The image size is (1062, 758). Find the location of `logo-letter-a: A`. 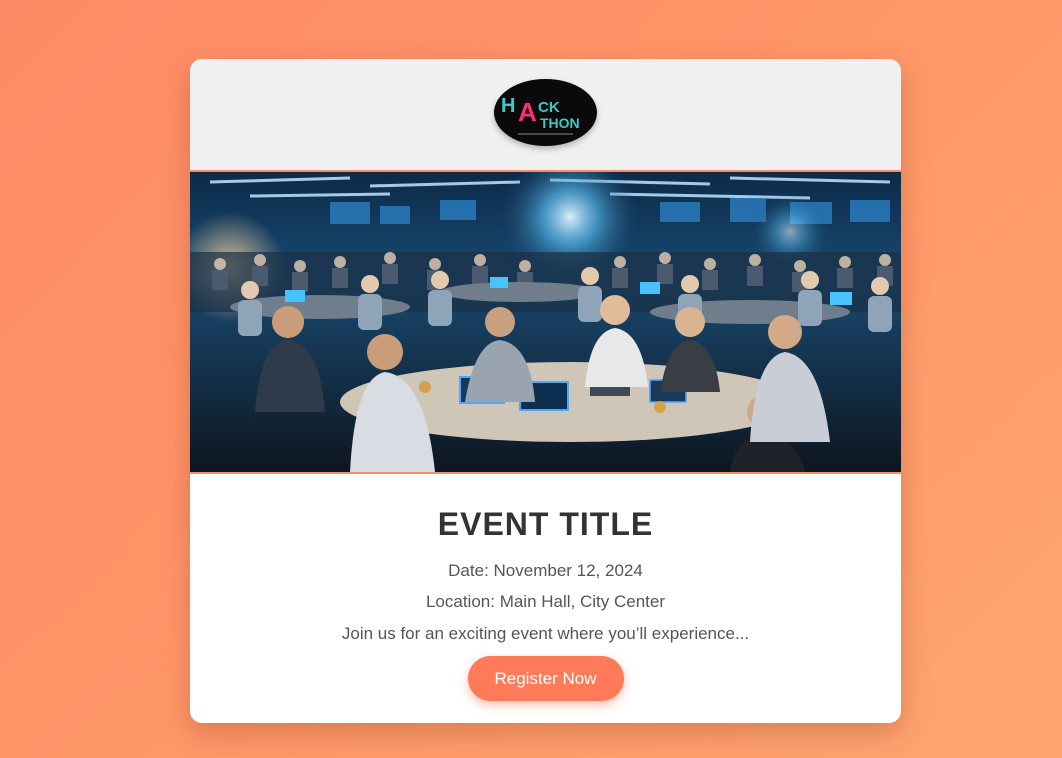

logo-letter-a: A is located at coordinates (527, 112).